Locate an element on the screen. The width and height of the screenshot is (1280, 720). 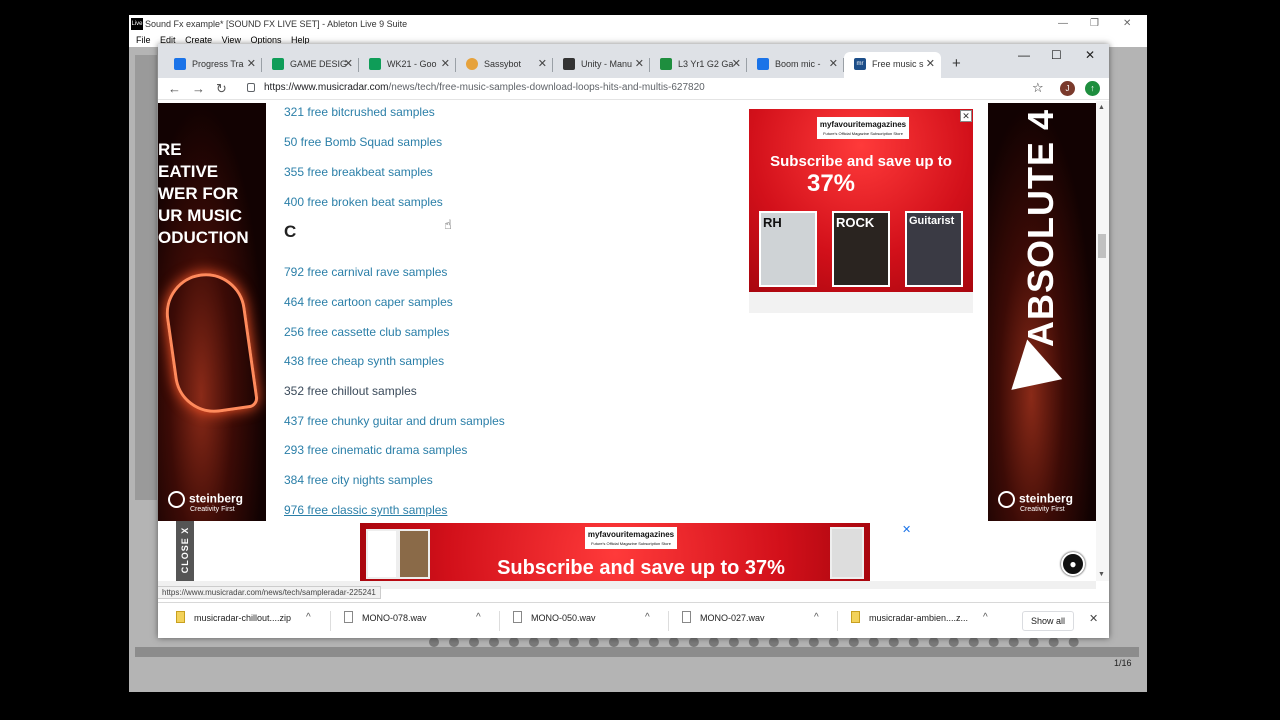
sample-link: 355 free breakbeat samples is located at coordinates (358, 172).